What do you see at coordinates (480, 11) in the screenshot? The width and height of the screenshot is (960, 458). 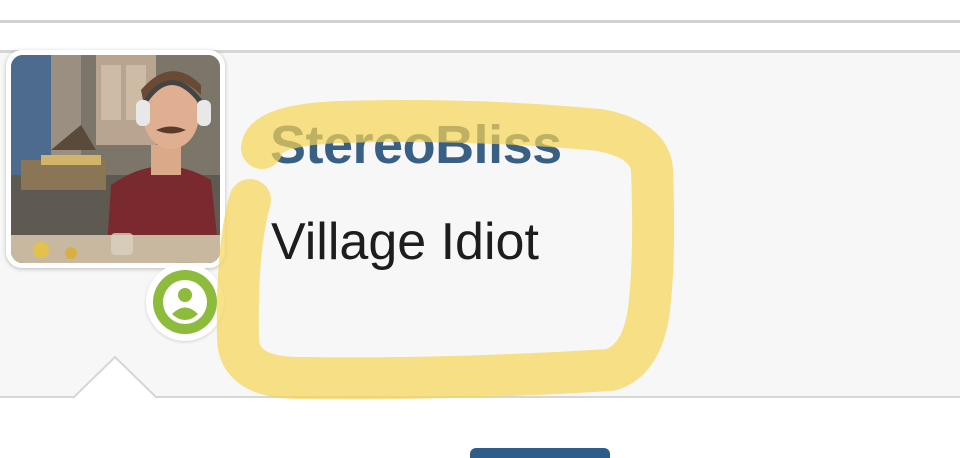 I see `top-divider` at bounding box center [480, 11].